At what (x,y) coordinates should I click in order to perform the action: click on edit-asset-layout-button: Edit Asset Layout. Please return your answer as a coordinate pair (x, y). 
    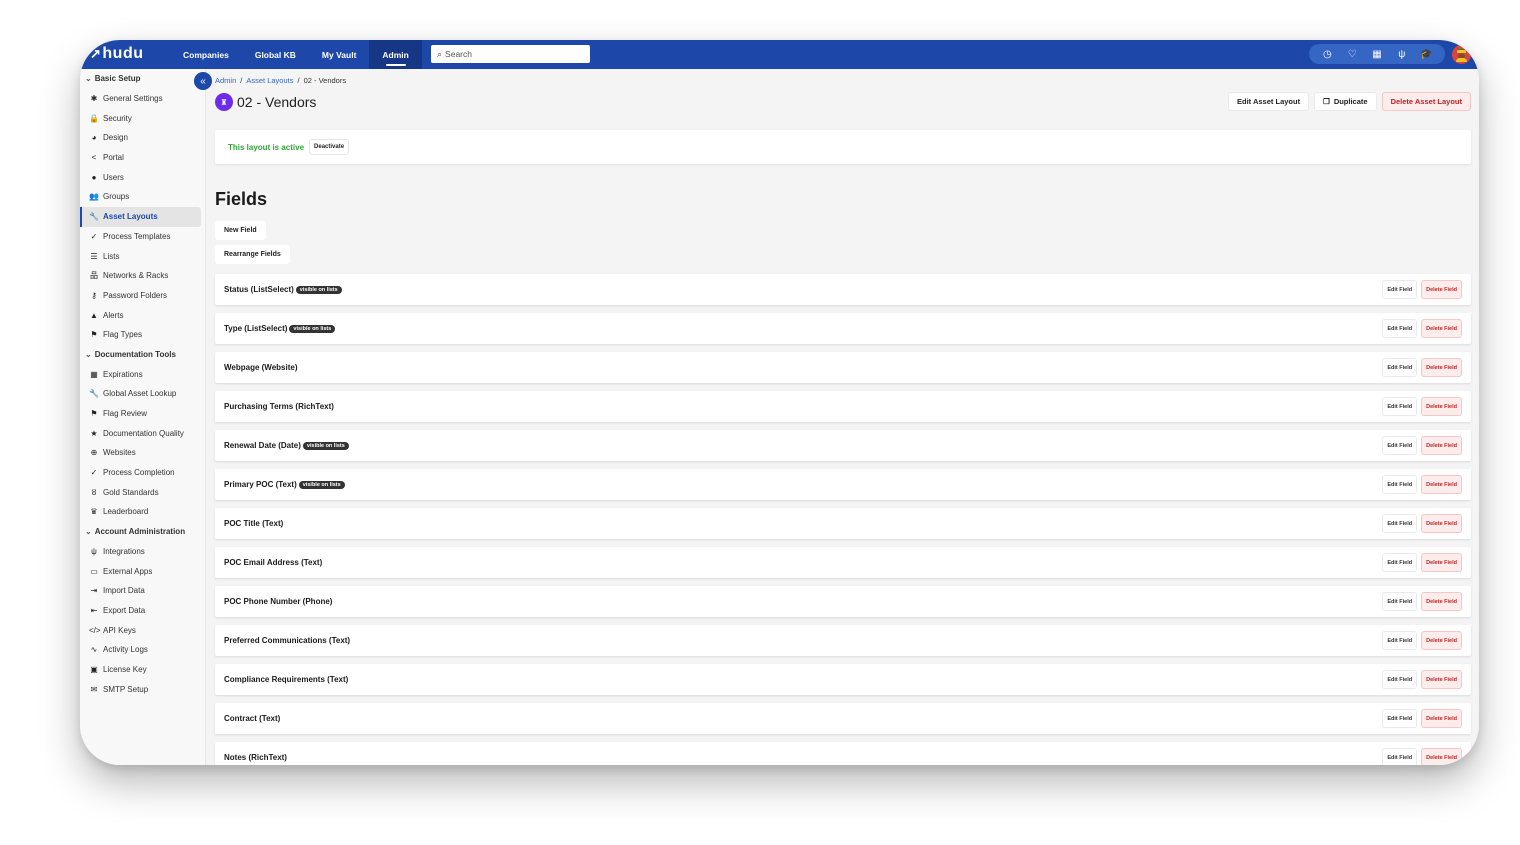
    Looking at the image, I should click on (1269, 101).